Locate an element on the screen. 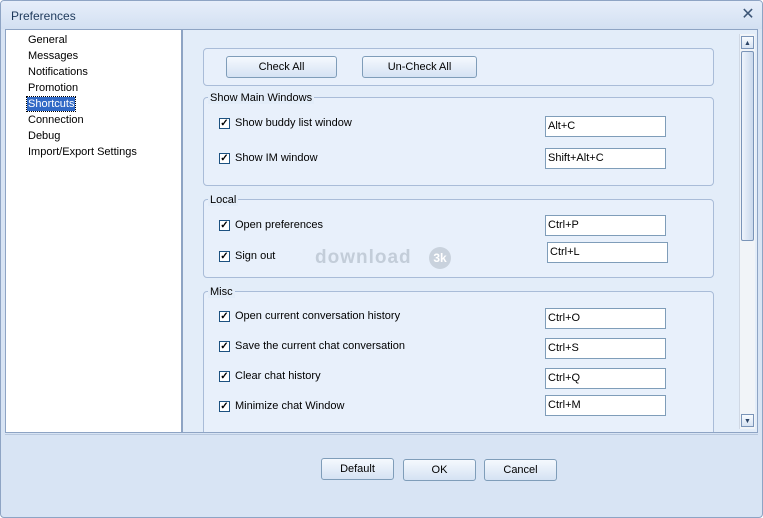 This screenshot has width=763, height=518. watermark-badge: 3k is located at coordinates (440, 258).